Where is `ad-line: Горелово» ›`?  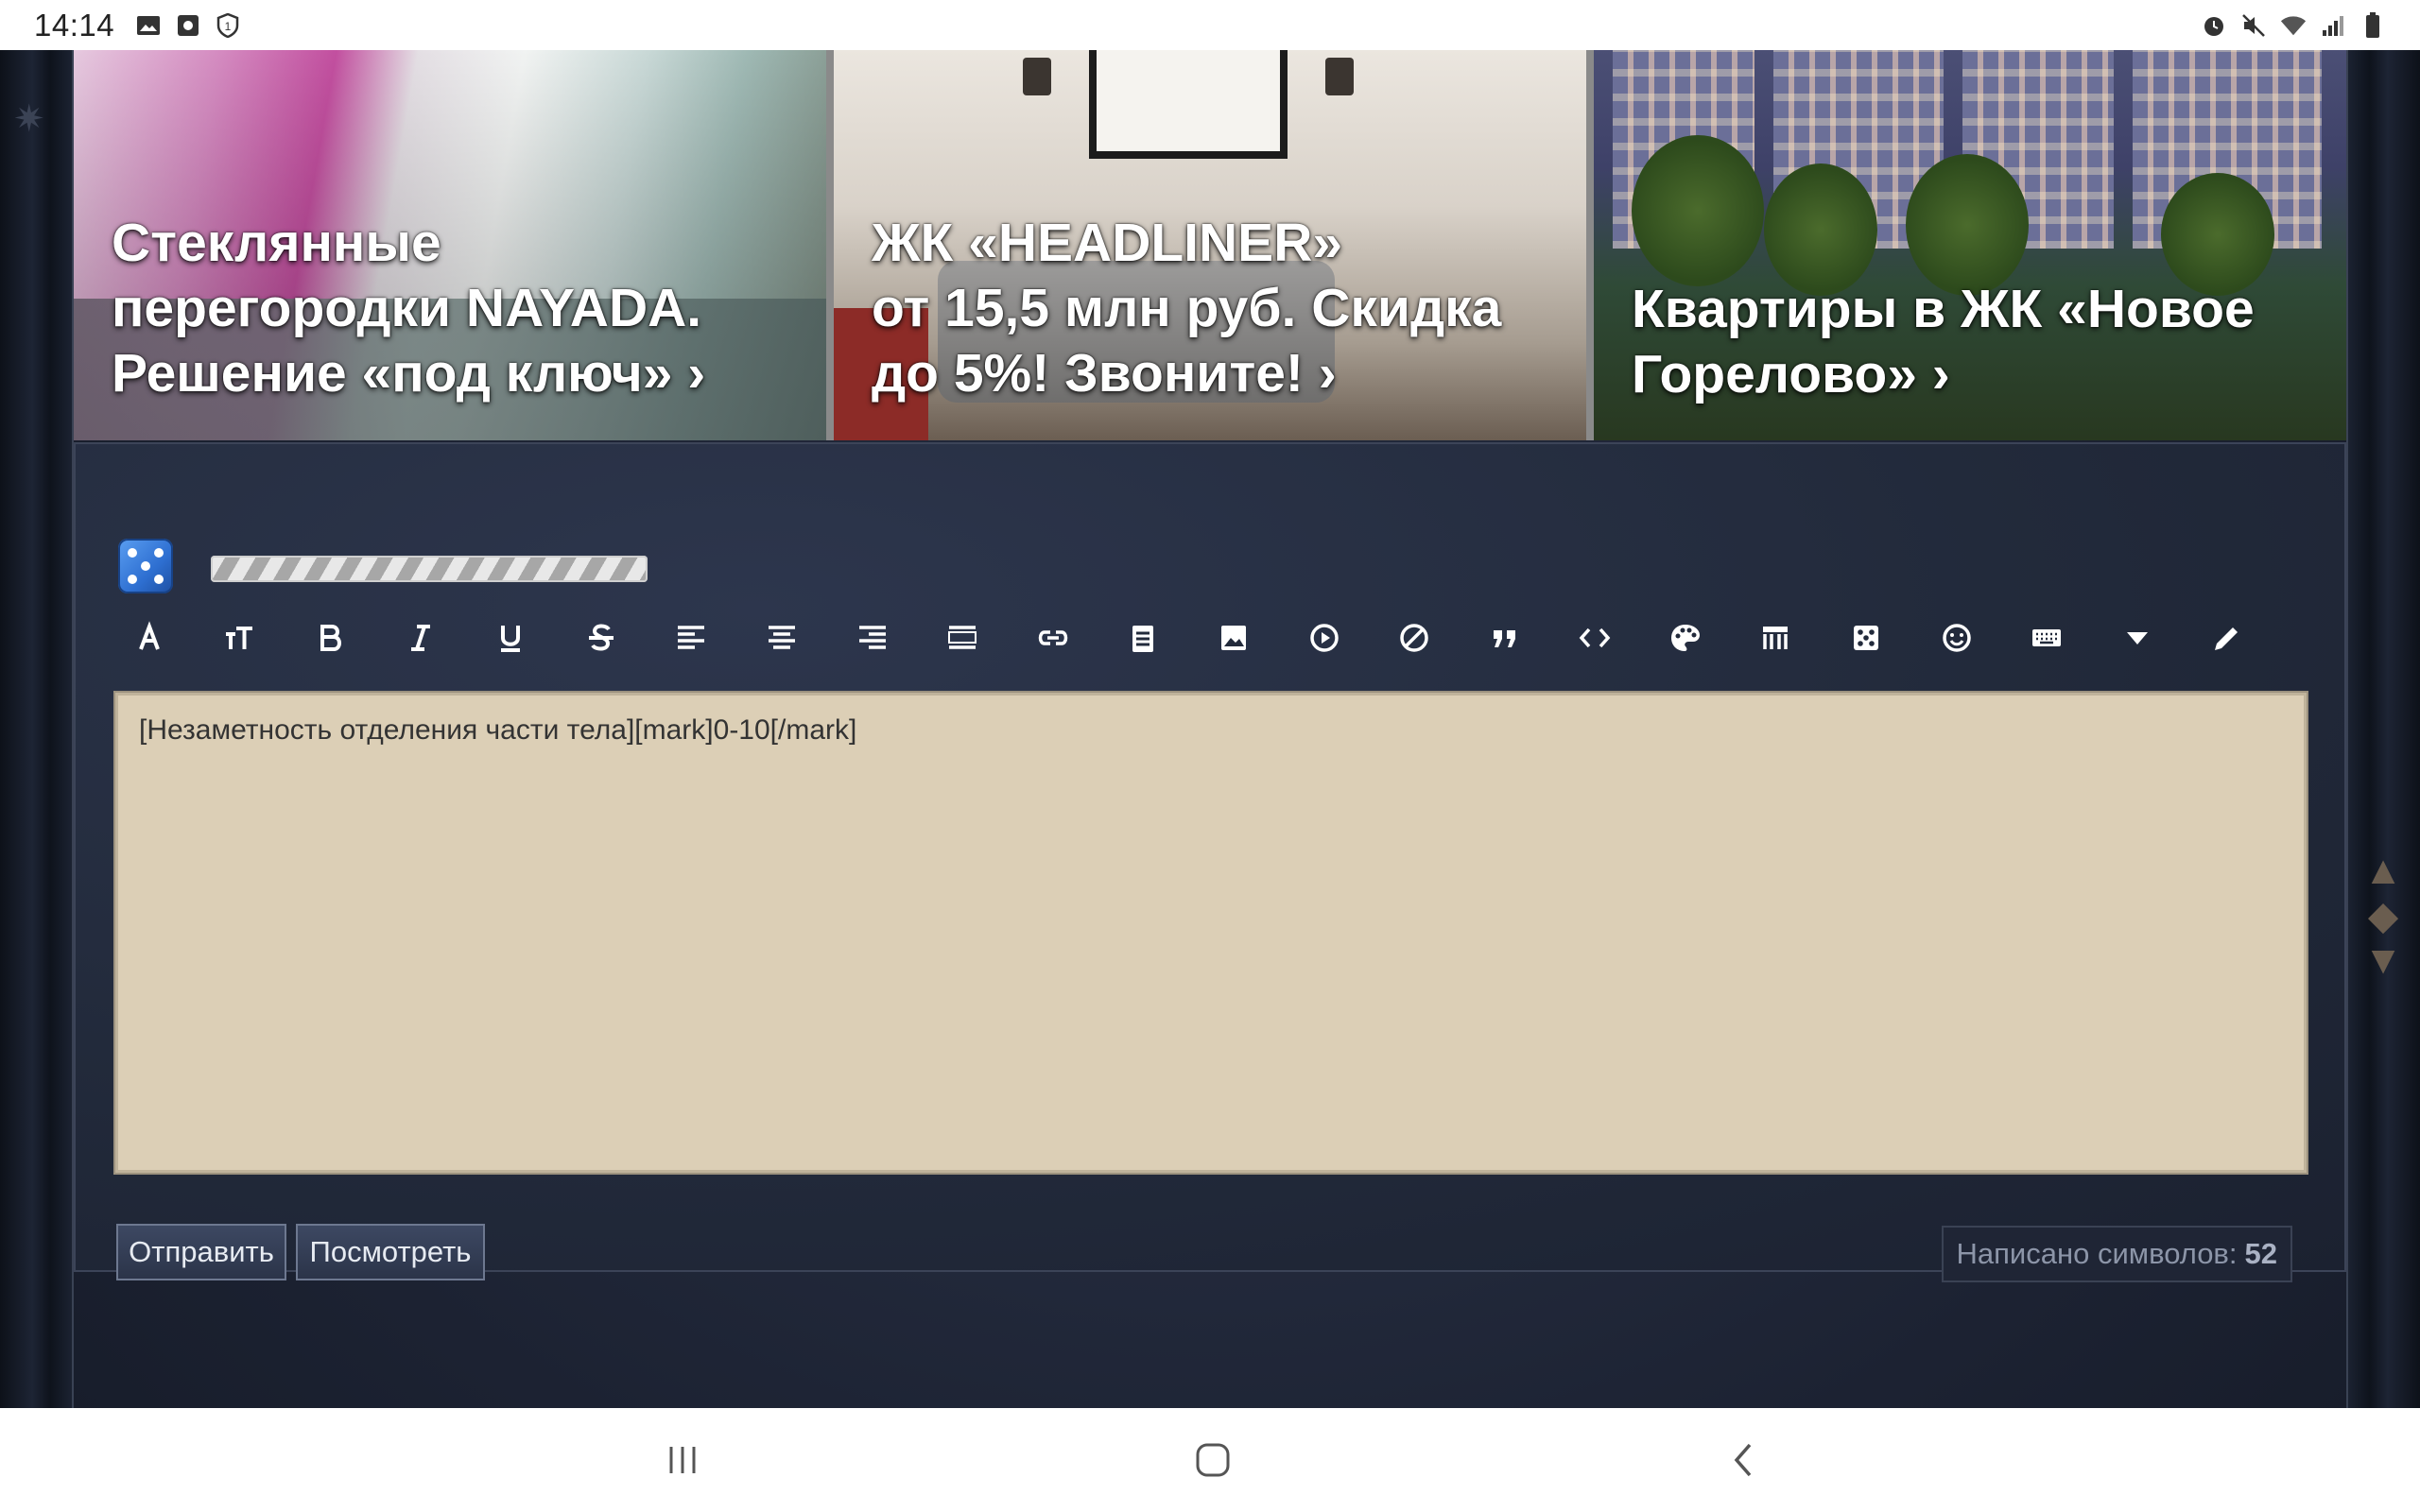
ad-line: Горелово» › is located at coordinates (1791, 374).